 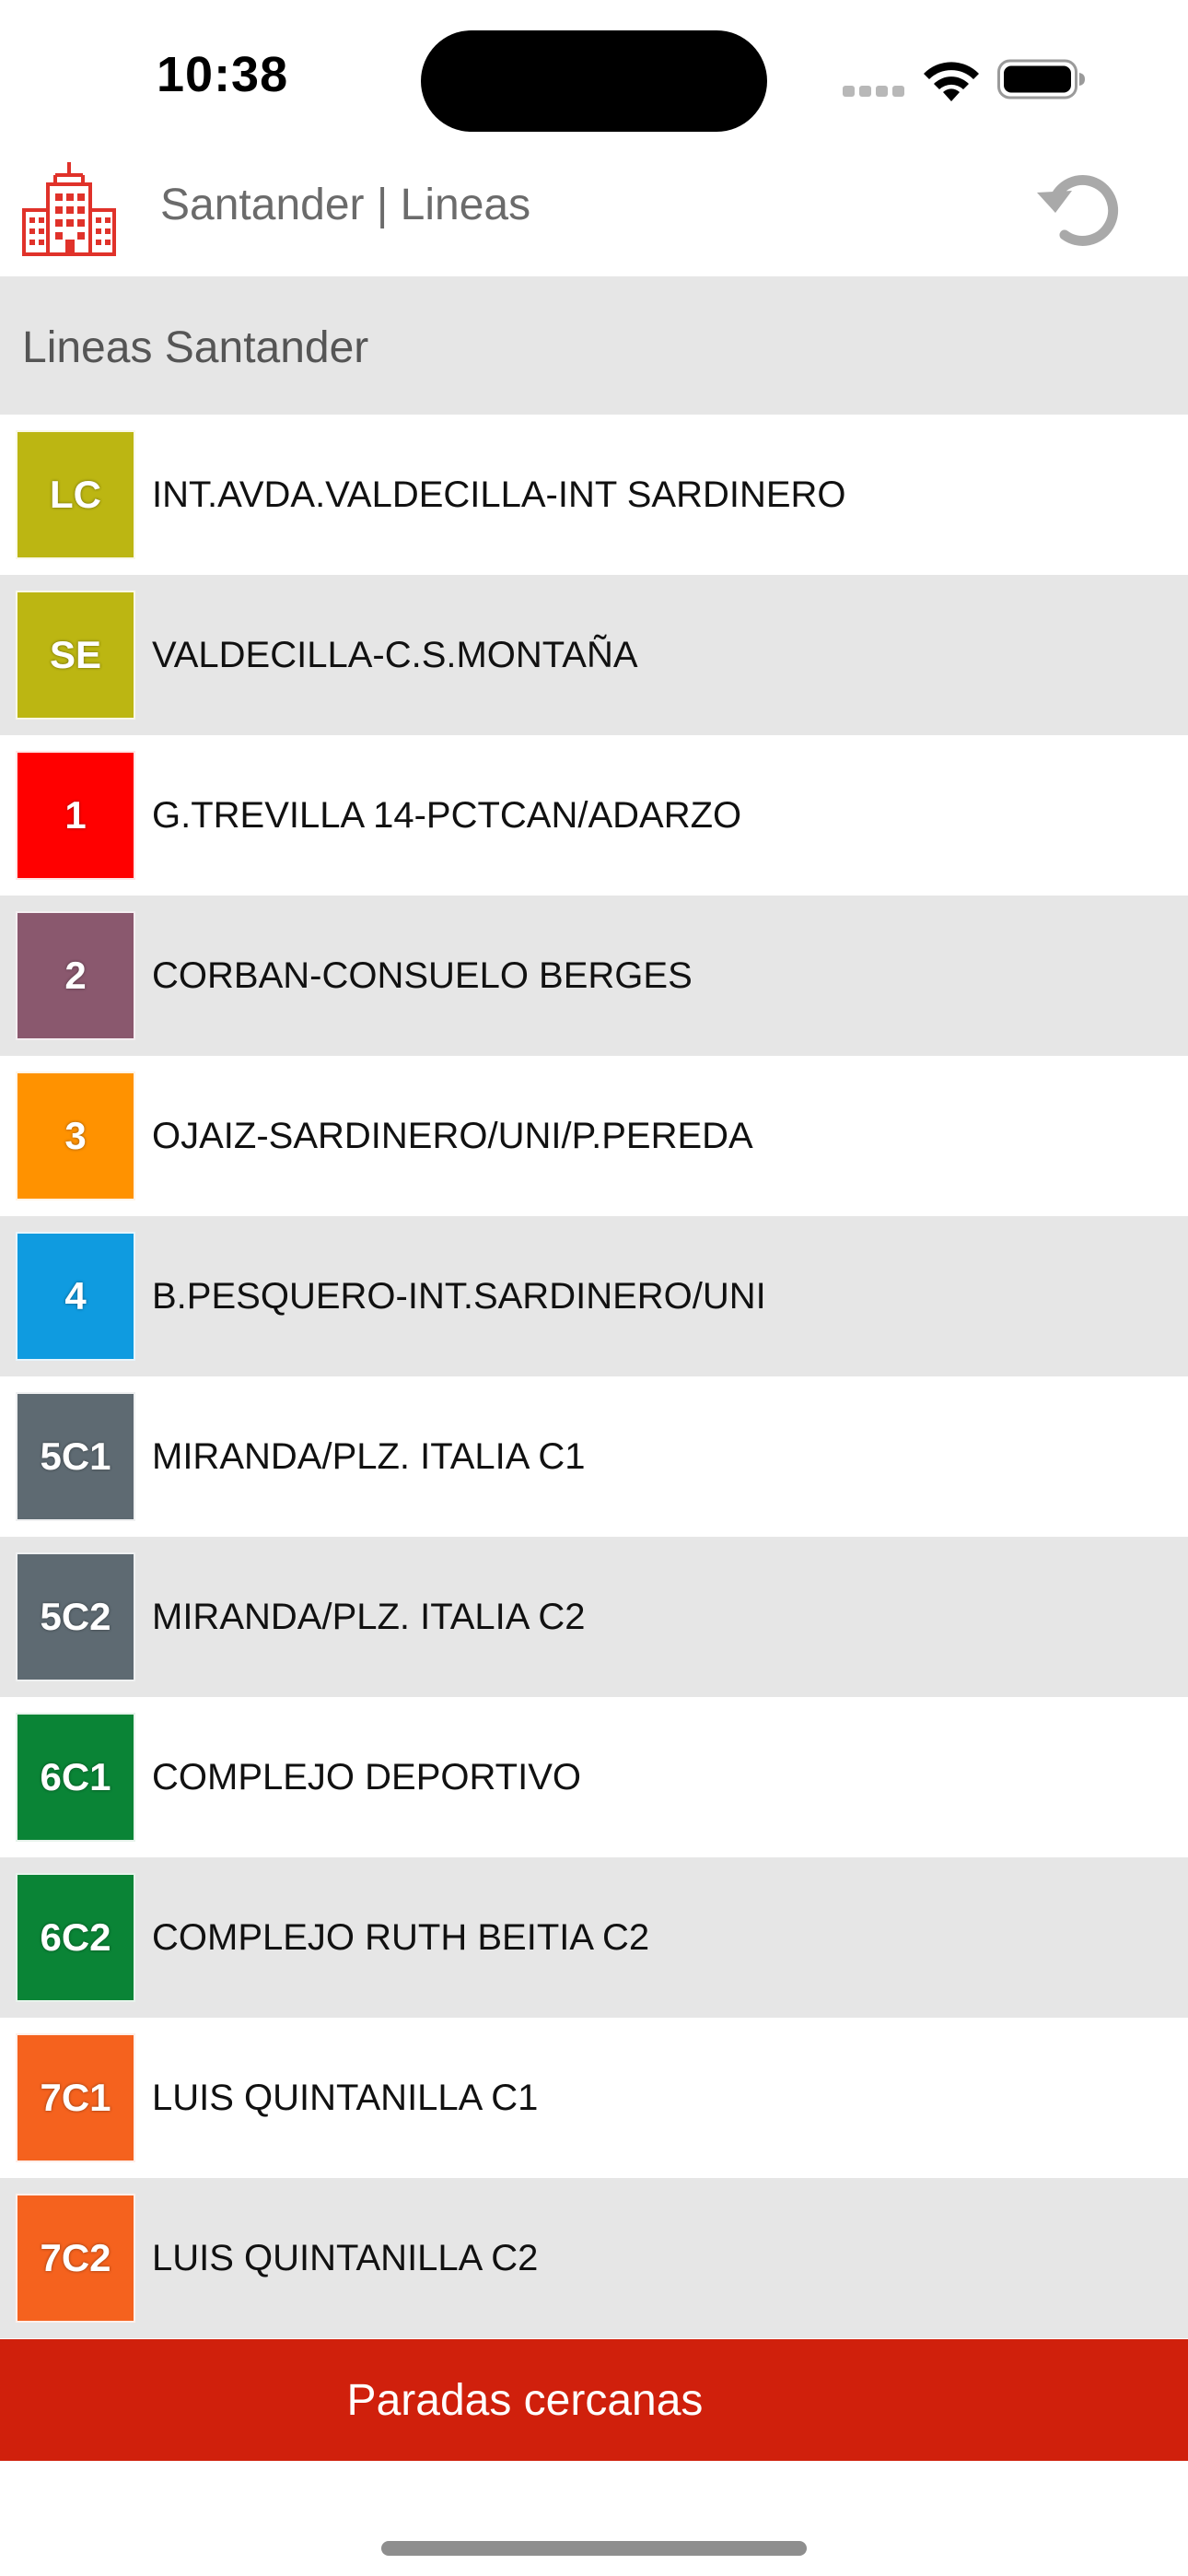 What do you see at coordinates (345, 2257) in the screenshot?
I see `line-name: LUIS QUINTANILLA C2` at bounding box center [345, 2257].